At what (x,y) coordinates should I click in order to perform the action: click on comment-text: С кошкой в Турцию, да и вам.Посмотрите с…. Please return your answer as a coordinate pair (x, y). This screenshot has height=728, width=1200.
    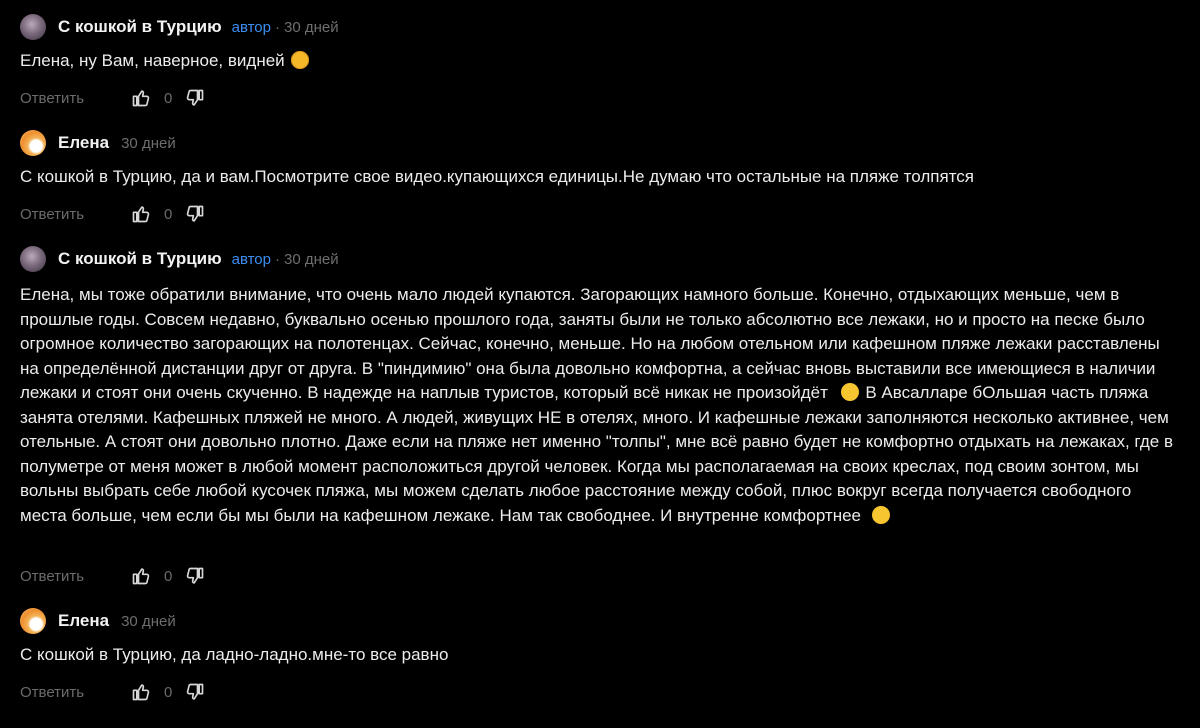
    Looking at the image, I should click on (497, 176).